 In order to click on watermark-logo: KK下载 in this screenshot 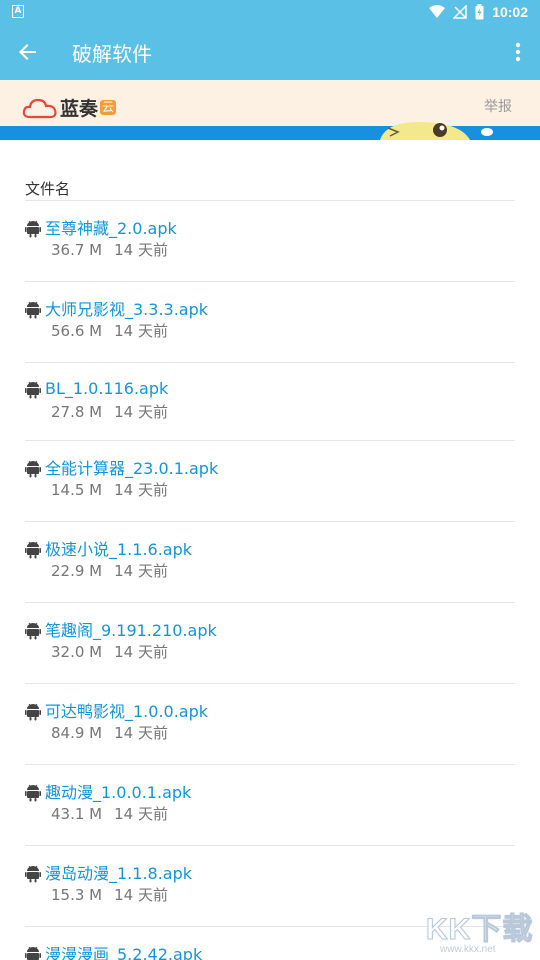, I will do `click(479, 930)`.